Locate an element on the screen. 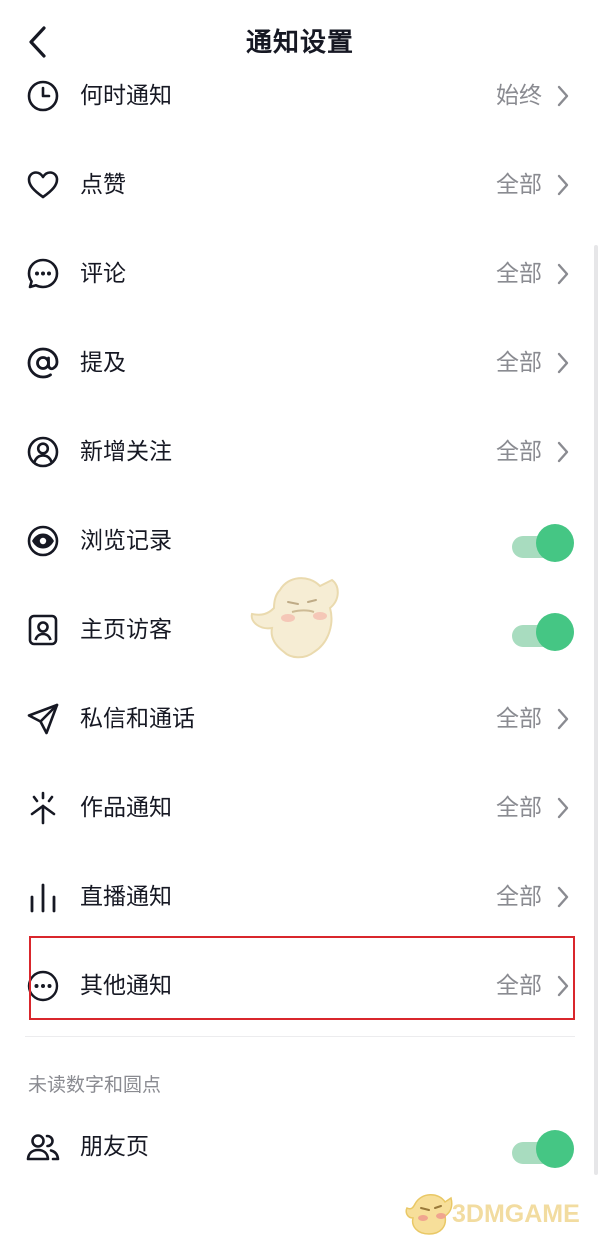 The image size is (600, 1240). row-label: 点赞 is located at coordinates (103, 185).